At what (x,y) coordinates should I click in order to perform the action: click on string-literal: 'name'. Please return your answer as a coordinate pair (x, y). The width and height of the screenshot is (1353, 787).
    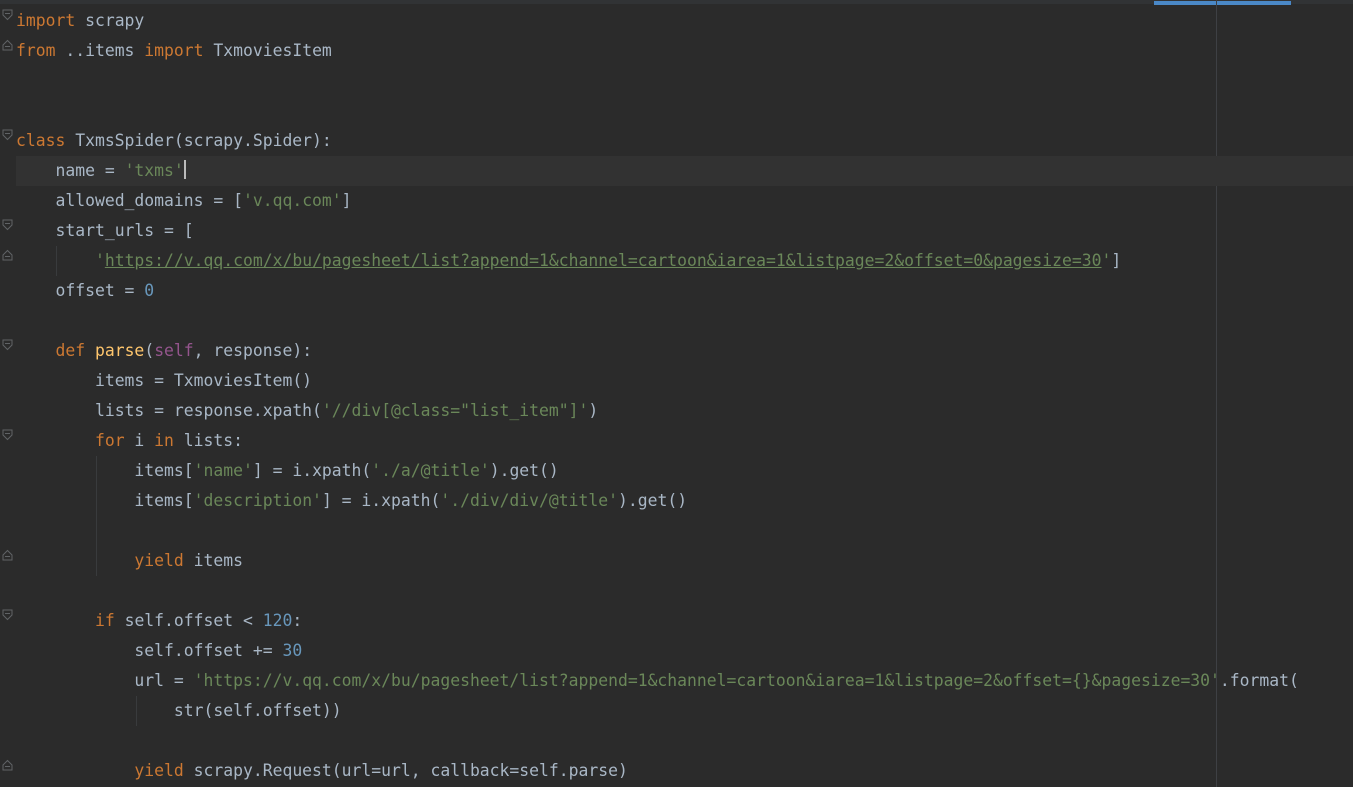
    Looking at the image, I should click on (223, 470).